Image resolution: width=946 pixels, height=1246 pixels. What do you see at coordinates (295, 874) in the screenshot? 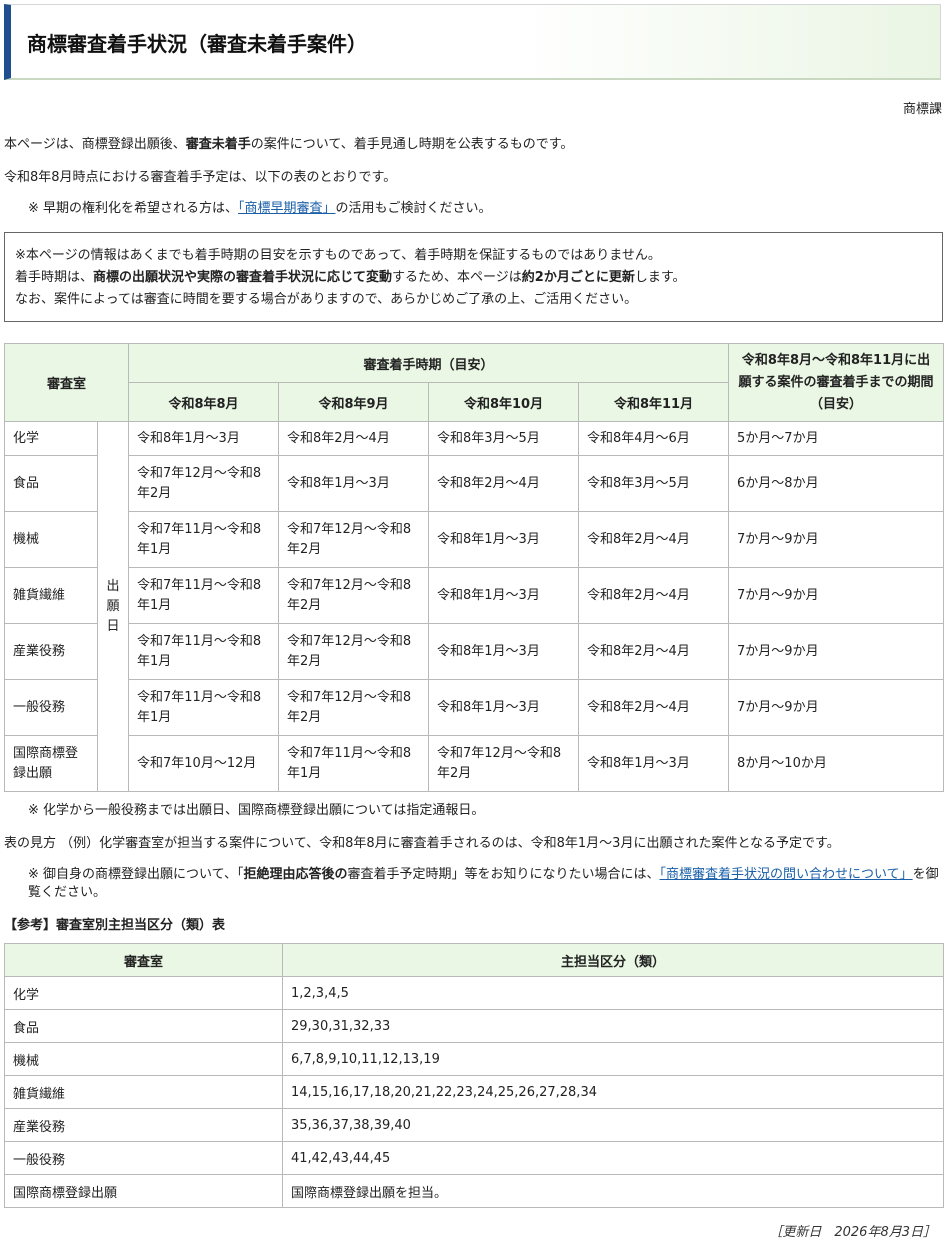
I see `inquiry-bold: 拒絶理由応答後の` at bounding box center [295, 874].